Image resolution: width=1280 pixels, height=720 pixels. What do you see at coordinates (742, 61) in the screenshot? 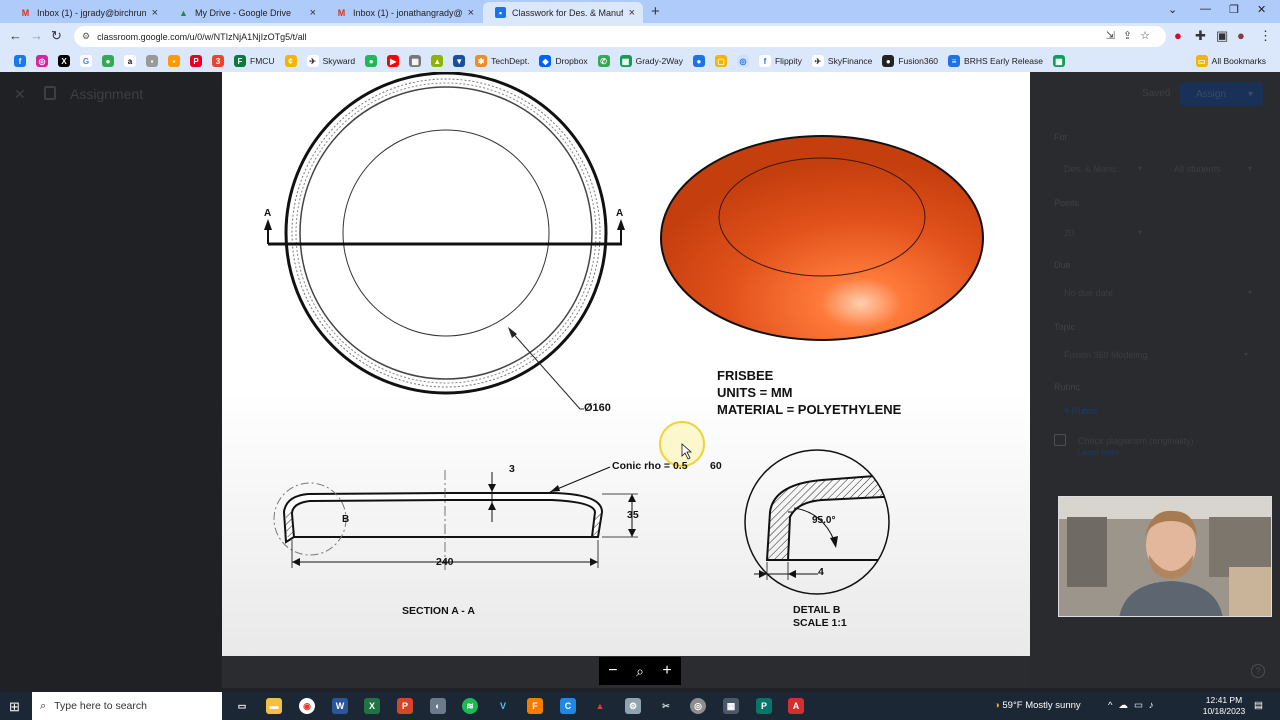
I see `target-app-icon: ◎` at bounding box center [742, 61].